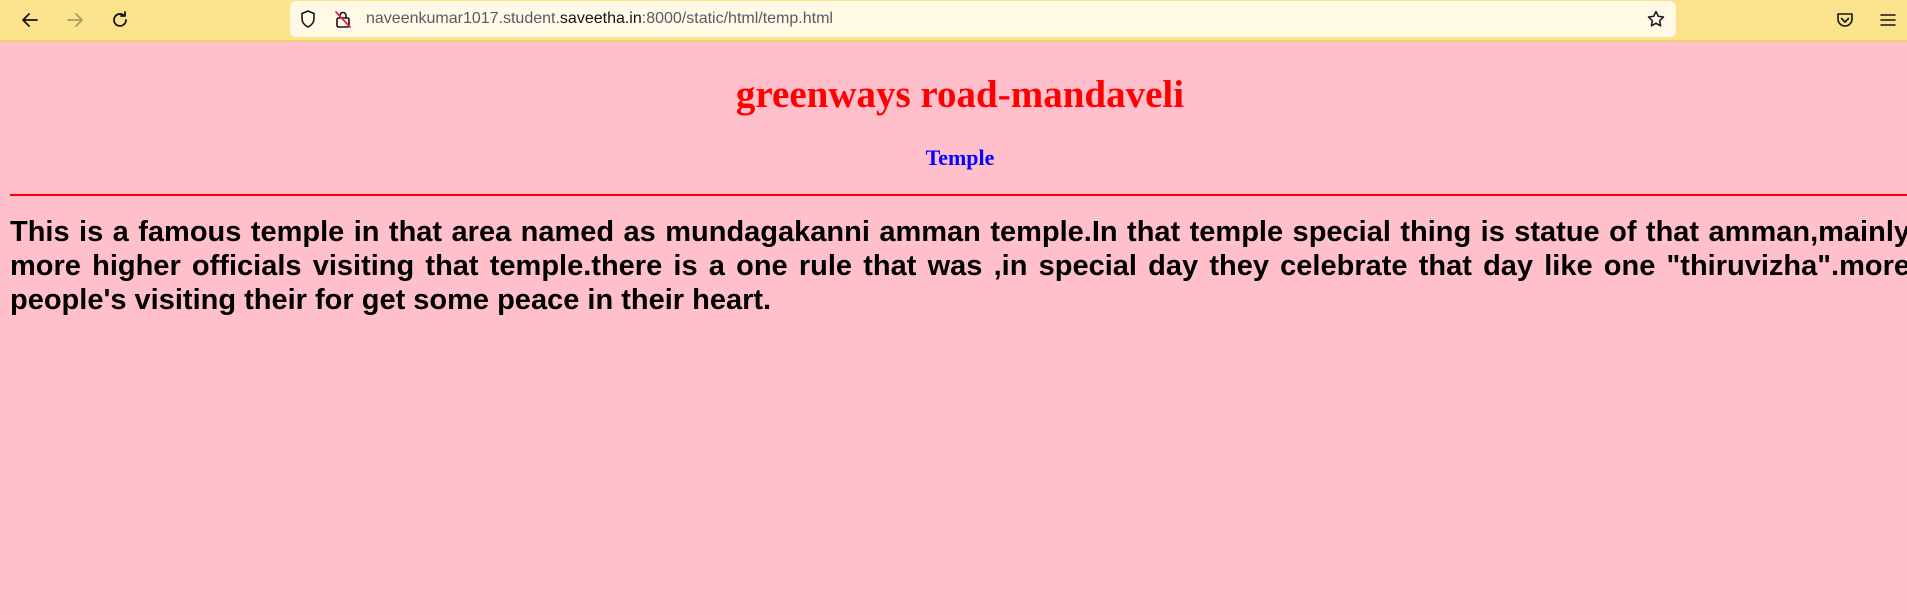 Image resolution: width=1907 pixels, height=615 pixels. Describe the element at coordinates (960, 157) in the screenshot. I see `page-subtitle: Temple` at that location.